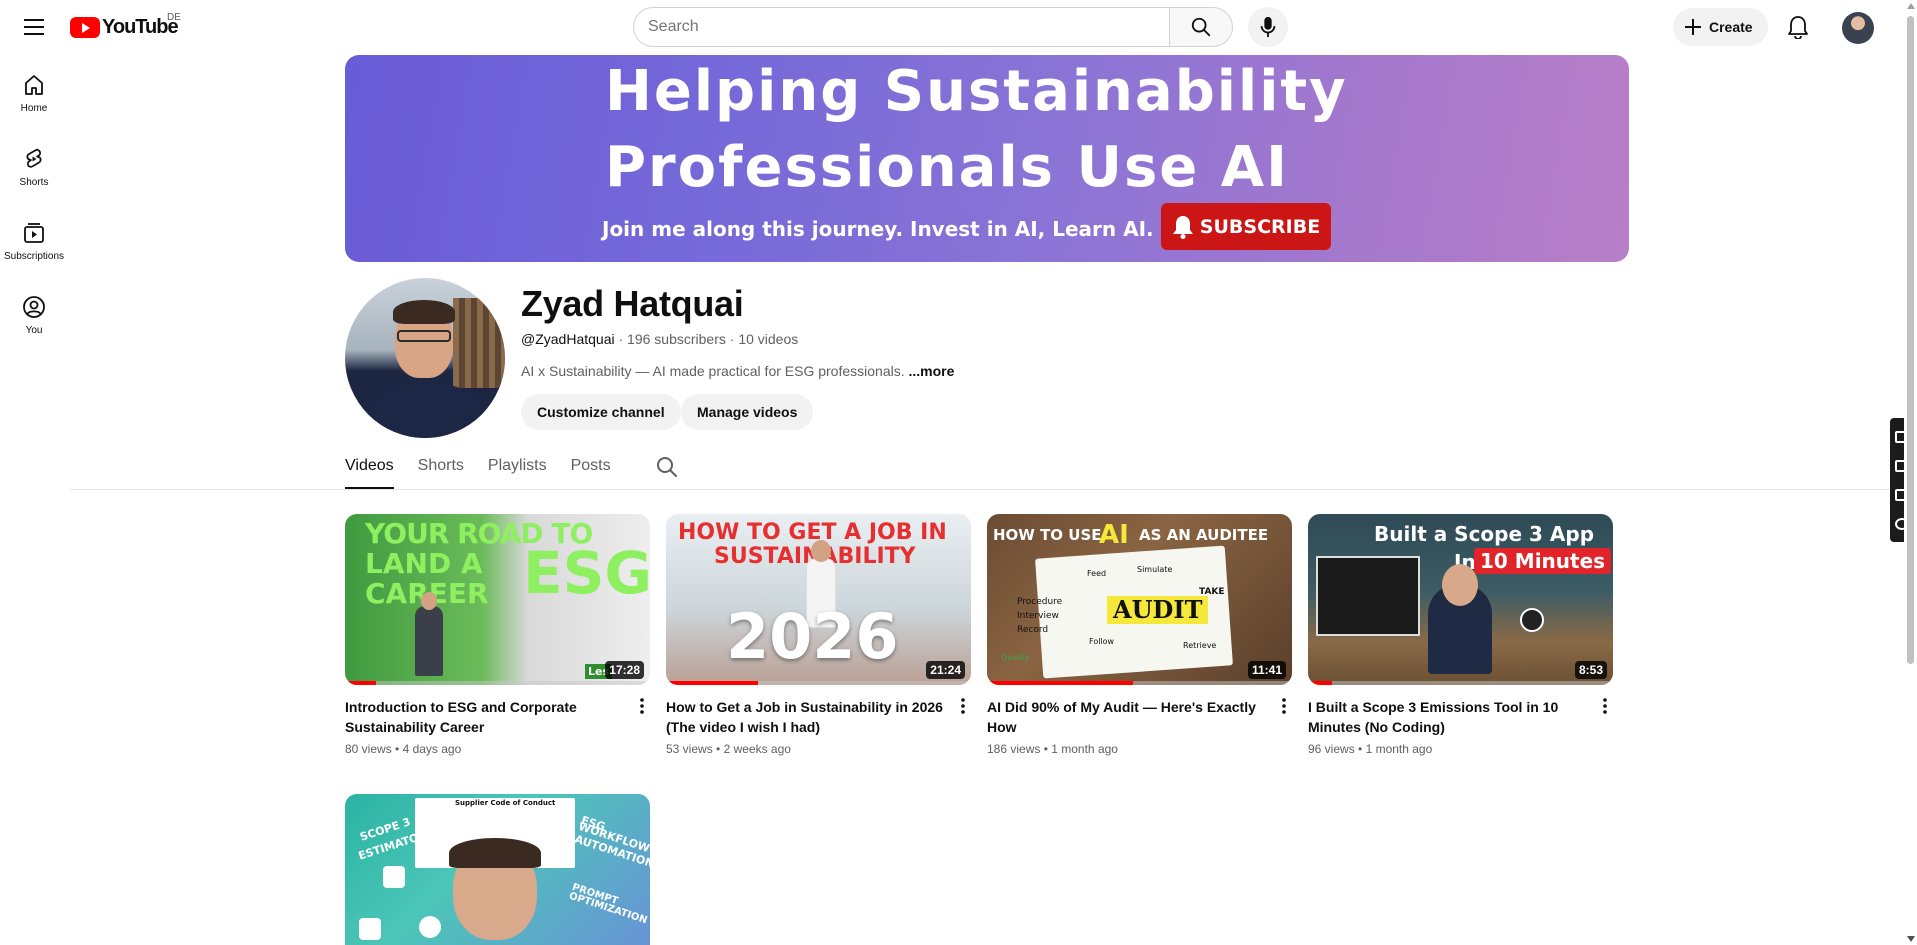 The height and width of the screenshot is (945, 1917). I want to click on thumb-text: AS AN AUDITEE, so click(1204, 535).